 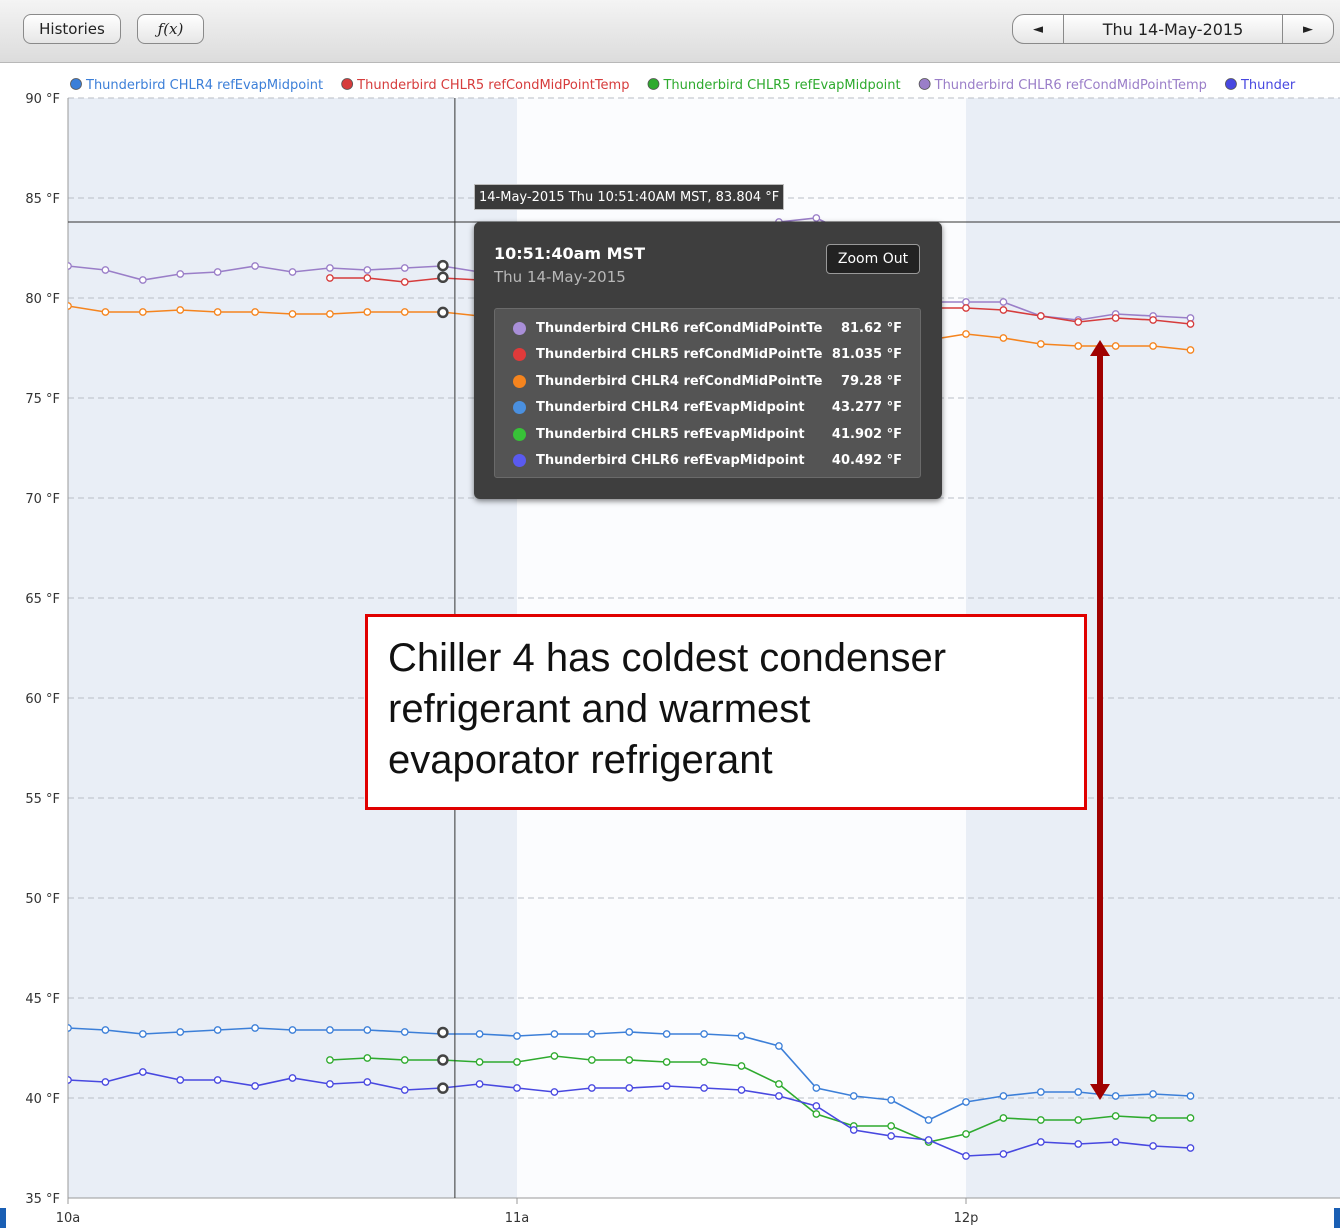 What do you see at coordinates (72, 29) in the screenshot?
I see `histories-button: Histories` at bounding box center [72, 29].